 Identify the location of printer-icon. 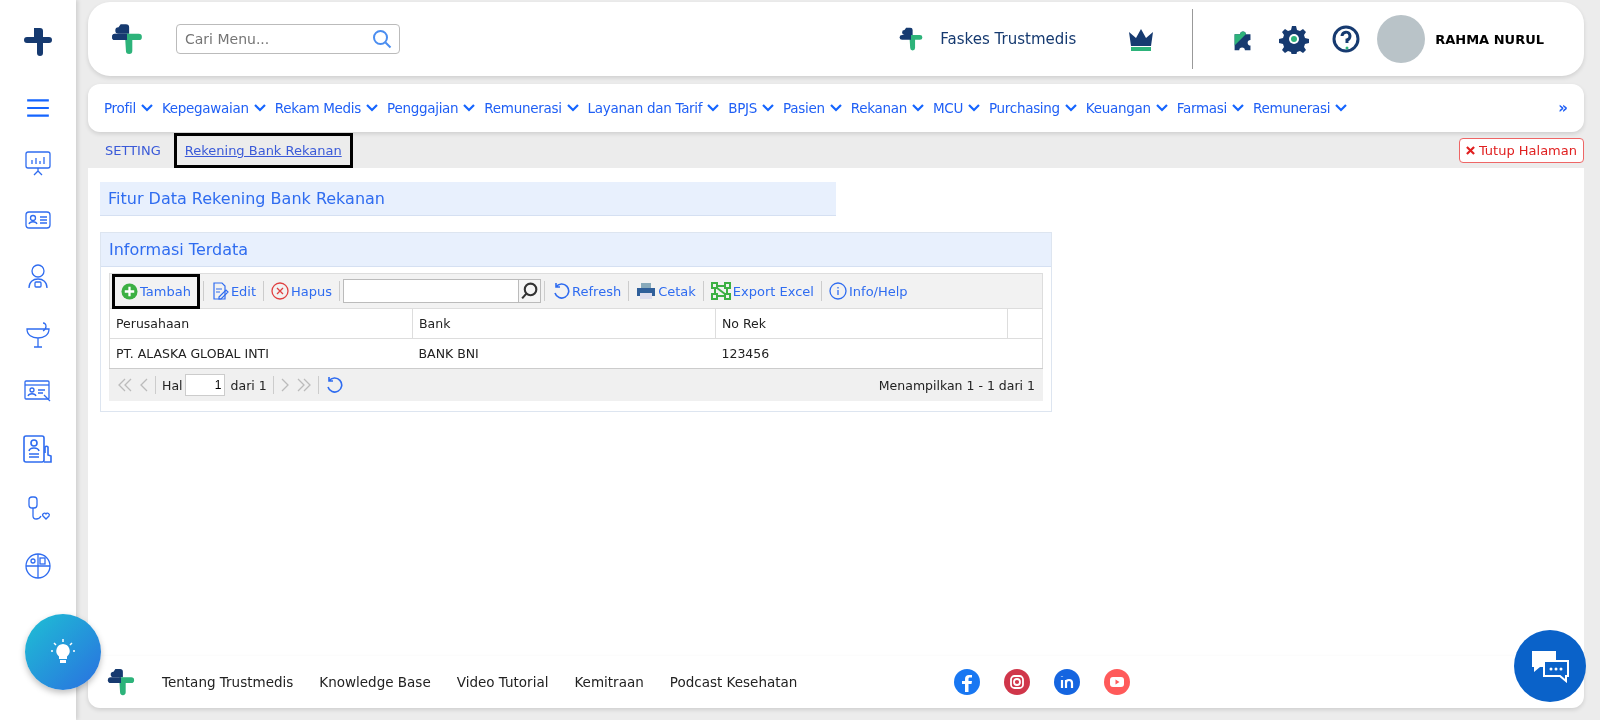
(646, 291).